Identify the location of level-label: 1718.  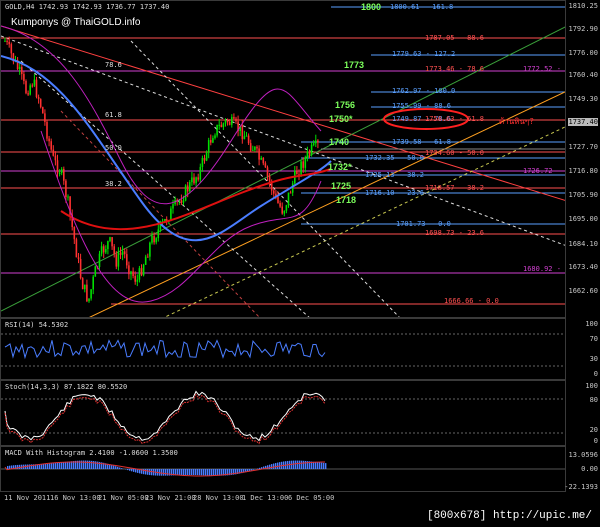
(346, 200).